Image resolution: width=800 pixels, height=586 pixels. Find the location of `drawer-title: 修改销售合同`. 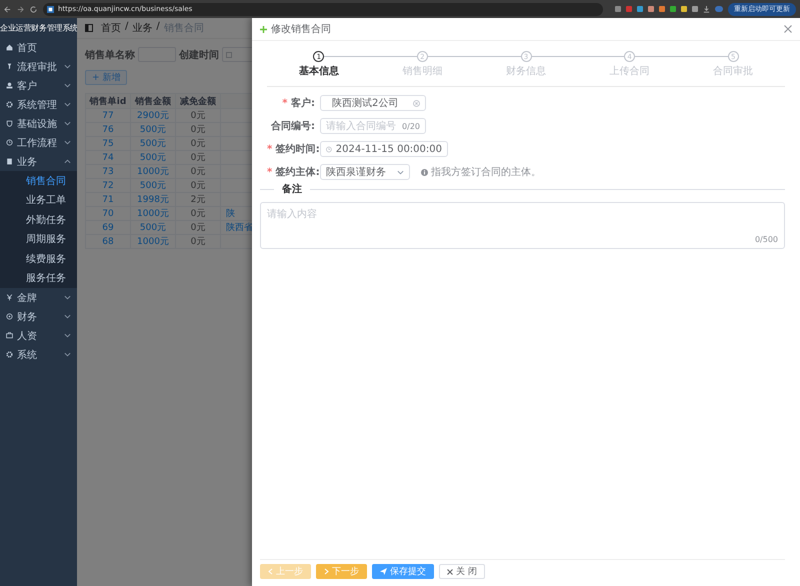

drawer-title: 修改销售合同 is located at coordinates (301, 29).